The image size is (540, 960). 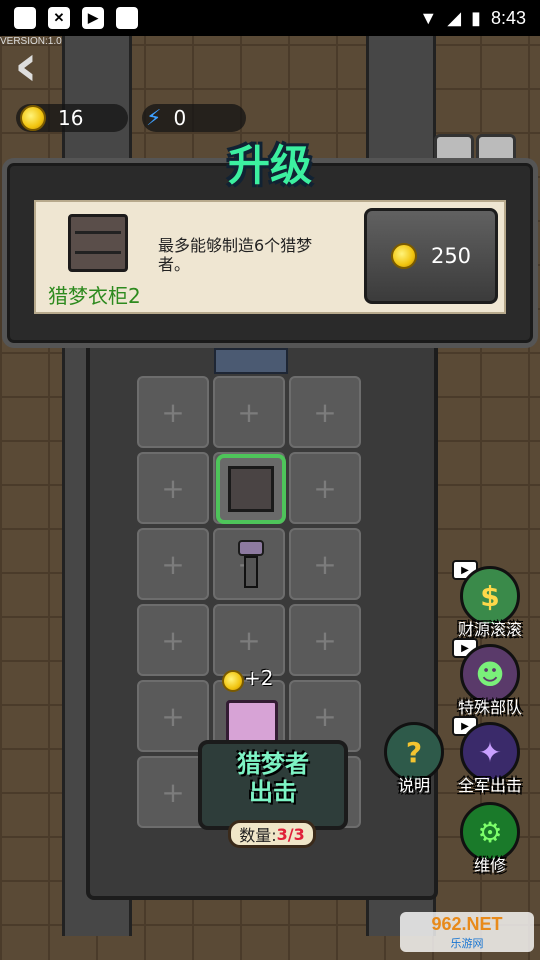 What do you see at coordinates (467, 923) in the screenshot?
I see `watermark-brand: 962.NET` at bounding box center [467, 923].